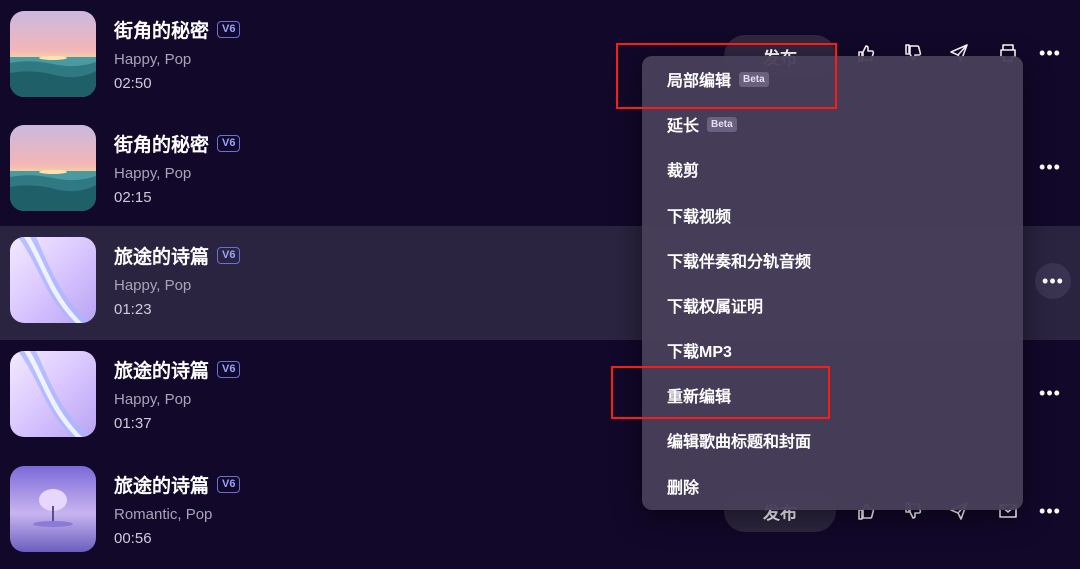 The height and width of the screenshot is (569, 1080). Describe the element at coordinates (699, 81) in the screenshot. I see `menu-item-label: 局部编辑` at that location.